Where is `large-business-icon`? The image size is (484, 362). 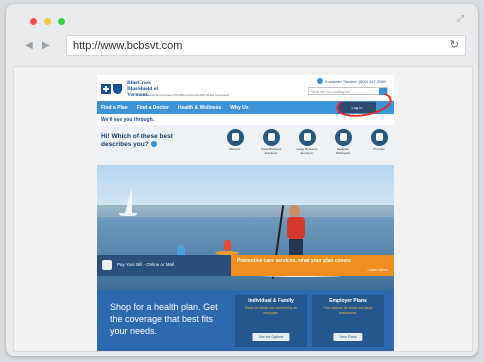 large-business-icon is located at coordinates (307, 137).